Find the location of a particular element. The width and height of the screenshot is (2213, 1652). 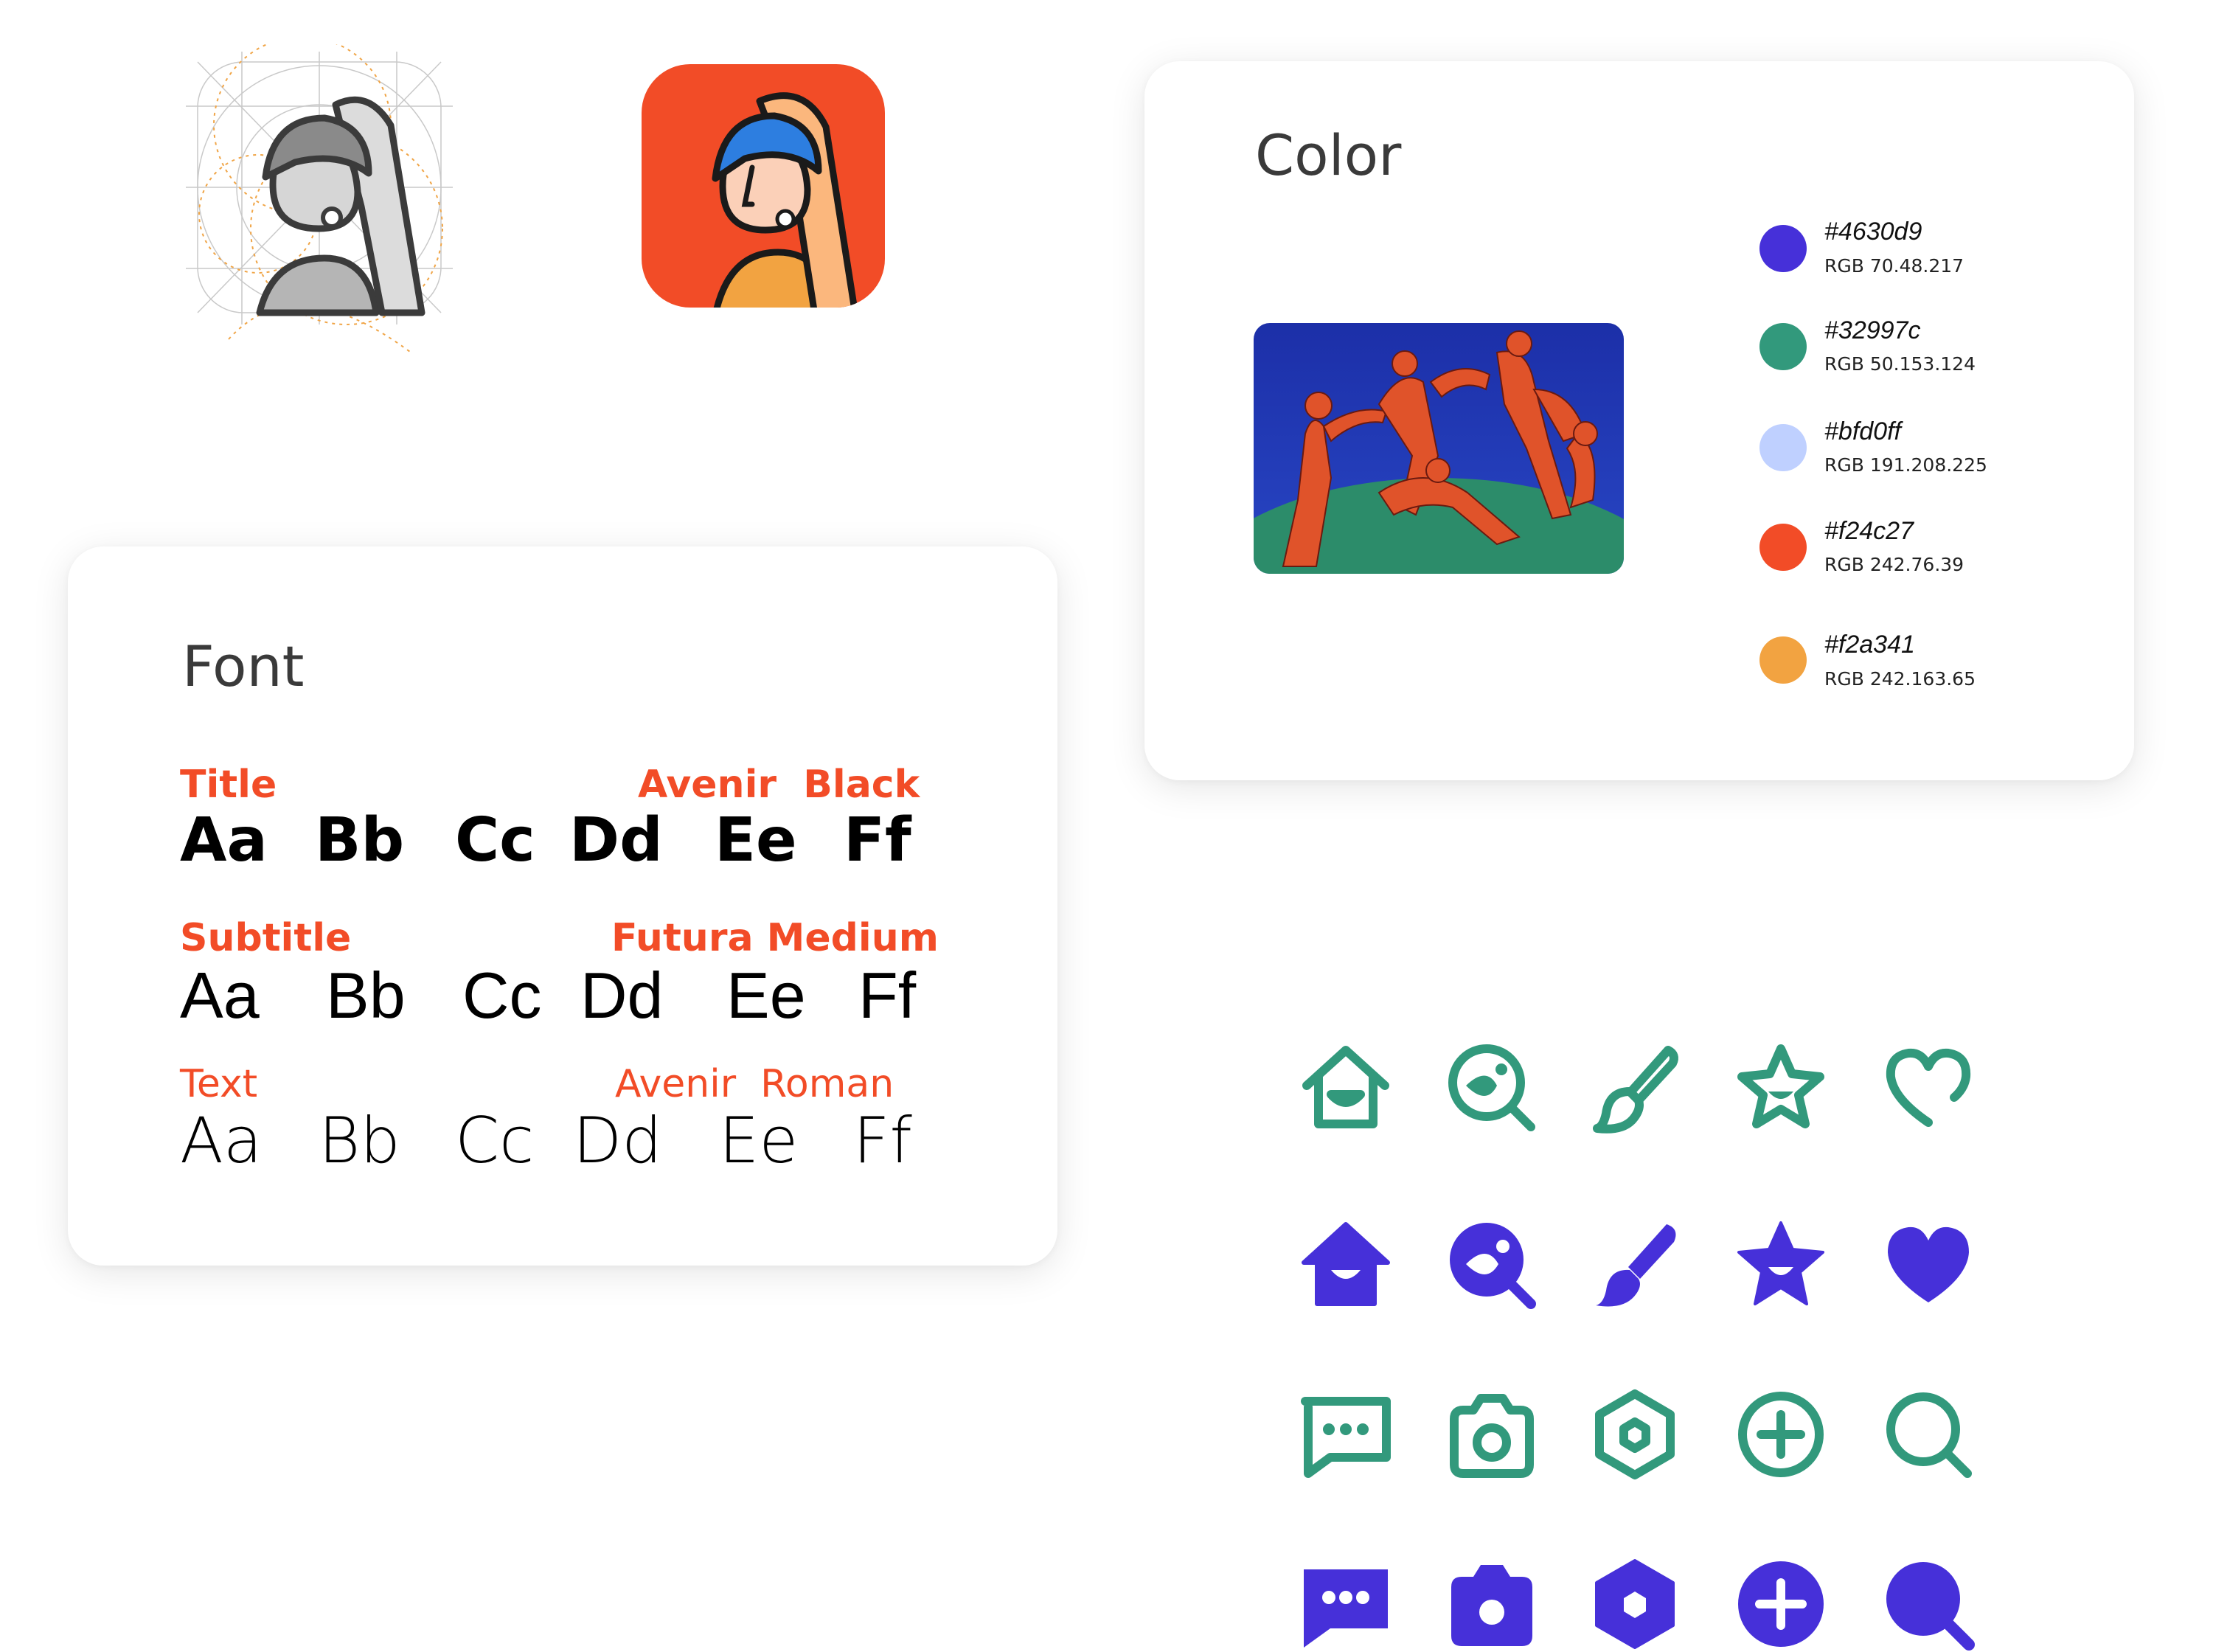

font-sample-text: Aa Bb Cc Dd Ee Ff is located at coordinates (490, 1143).